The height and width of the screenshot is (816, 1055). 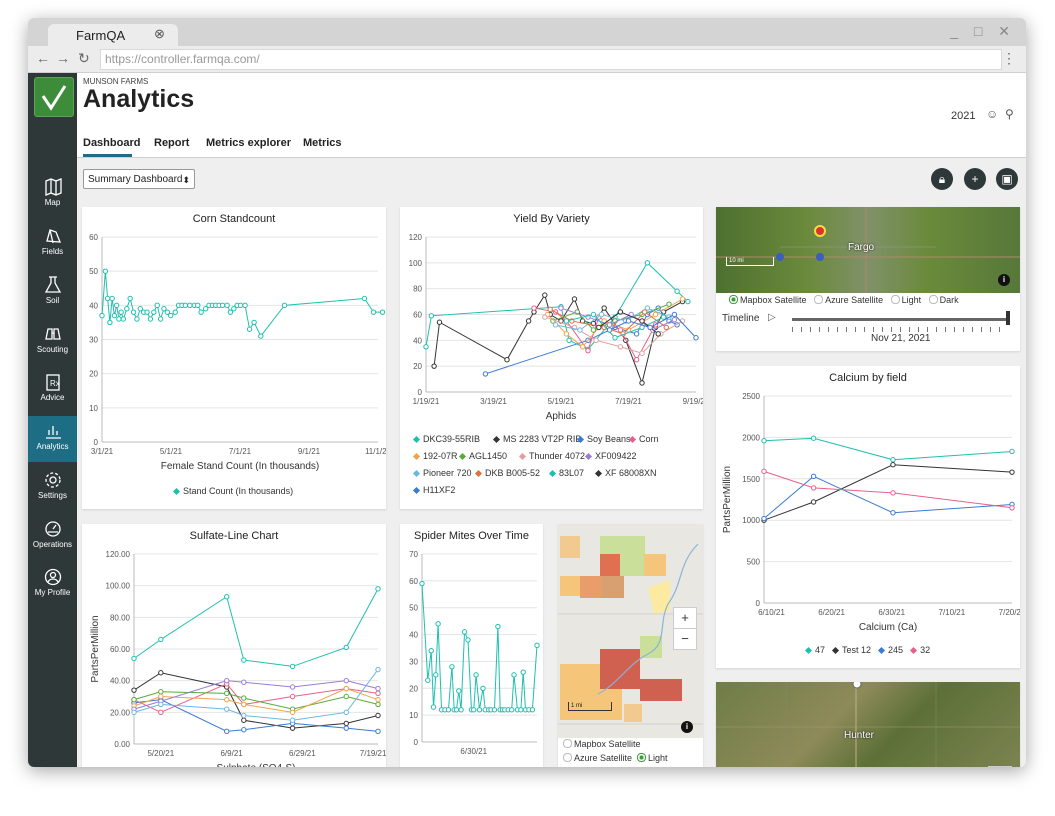 What do you see at coordinates (551, 59) in the screenshot?
I see `url-input: https://controller.farmqa.com/` at bounding box center [551, 59].